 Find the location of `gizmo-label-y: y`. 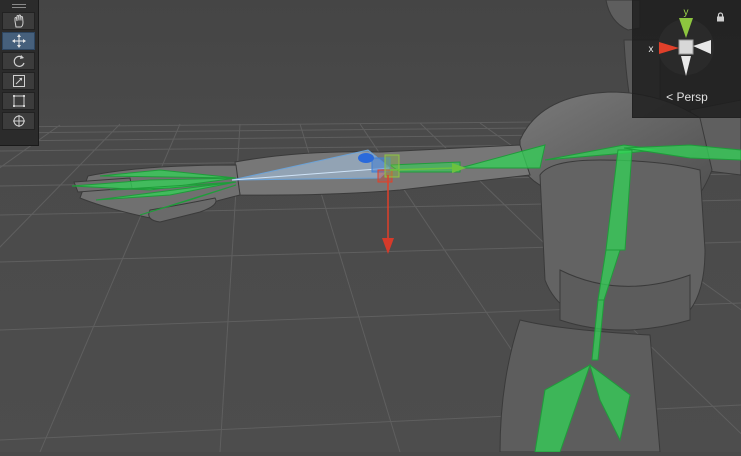

gizmo-label-y: y is located at coordinates (686, 12).